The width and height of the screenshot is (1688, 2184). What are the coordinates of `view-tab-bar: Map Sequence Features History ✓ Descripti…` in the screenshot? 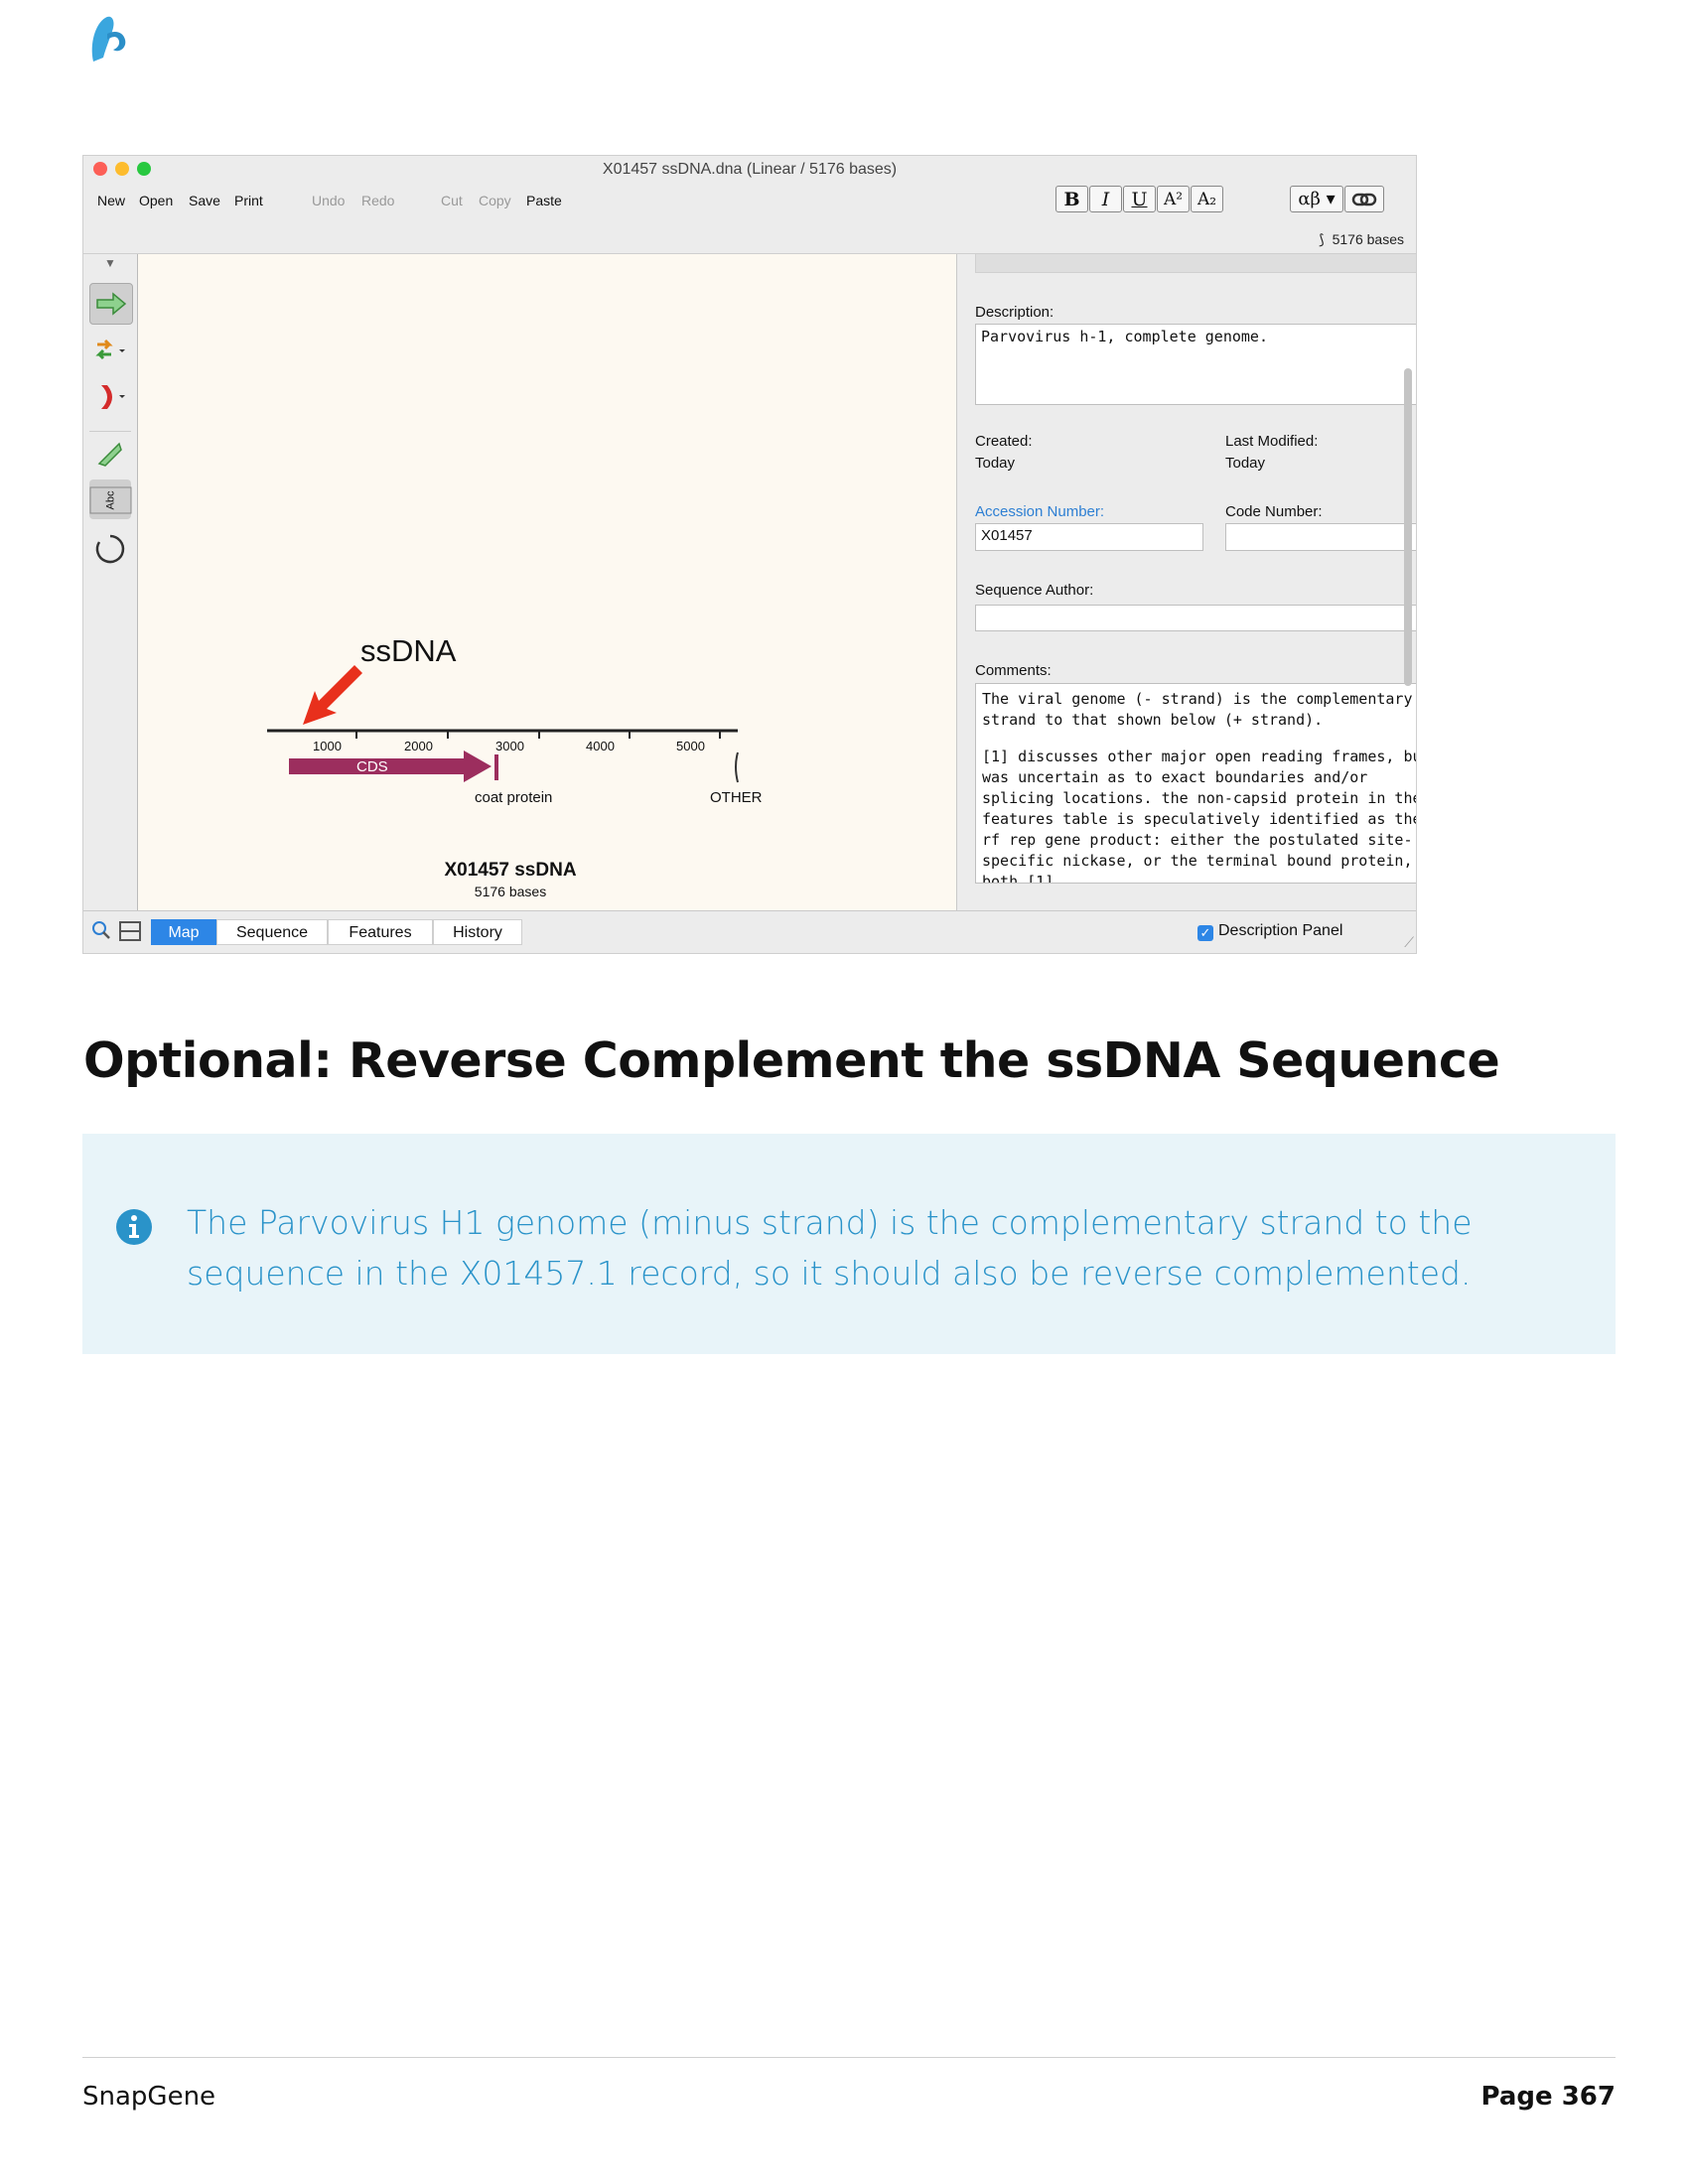 It's located at (749, 931).